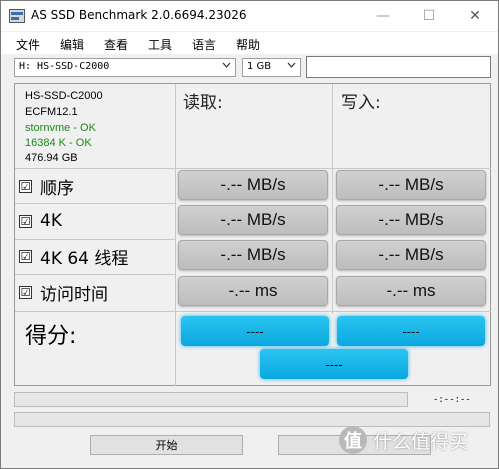 Image resolution: width=499 pixels, height=469 pixels. What do you see at coordinates (253, 220) in the screenshot?
I see `4k-read-result: -.-- MB/s` at bounding box center [253, 220].